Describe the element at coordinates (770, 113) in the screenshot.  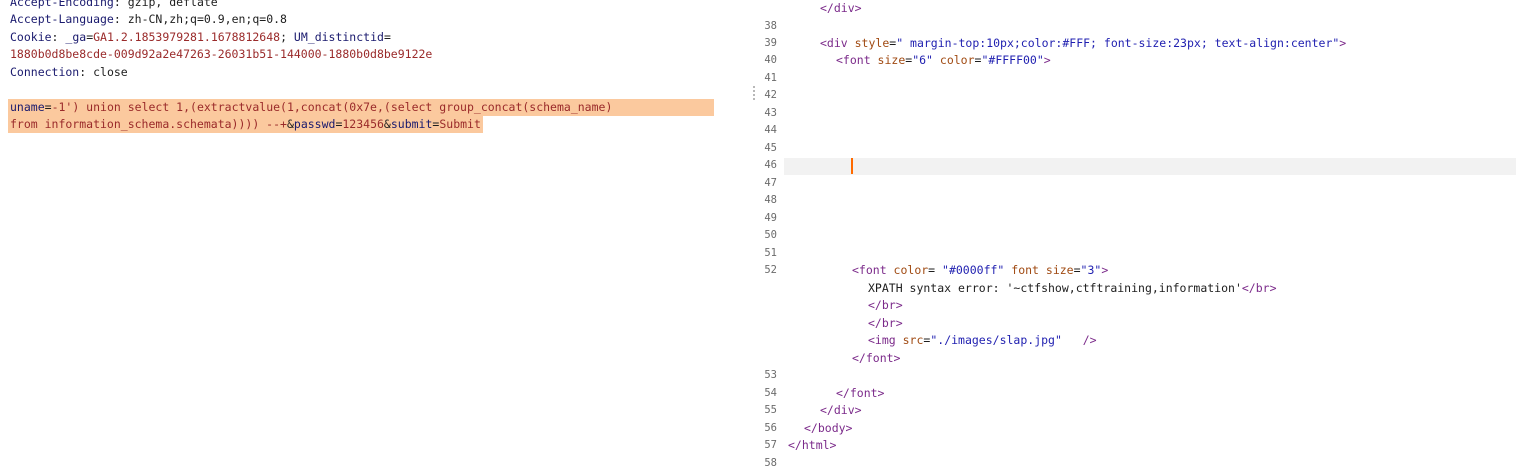
I see `line-number: 43` at that location.